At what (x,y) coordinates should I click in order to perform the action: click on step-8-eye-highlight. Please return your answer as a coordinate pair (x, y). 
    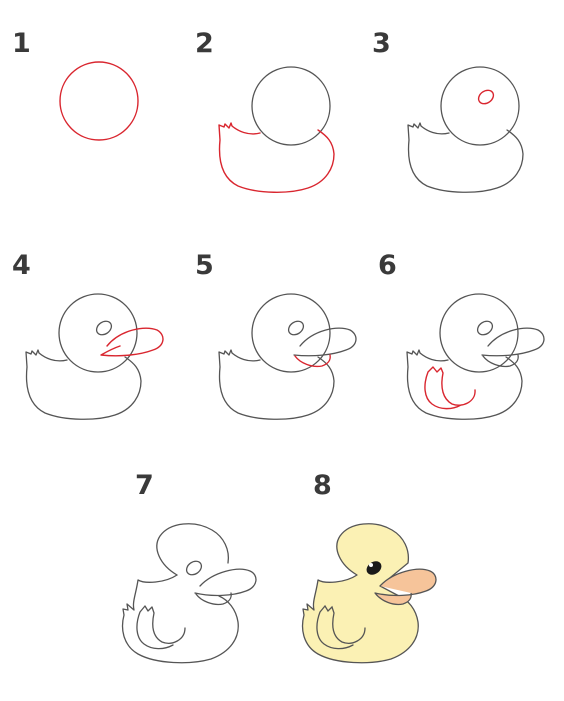
    Looking at the image, I should click on (371, 565).